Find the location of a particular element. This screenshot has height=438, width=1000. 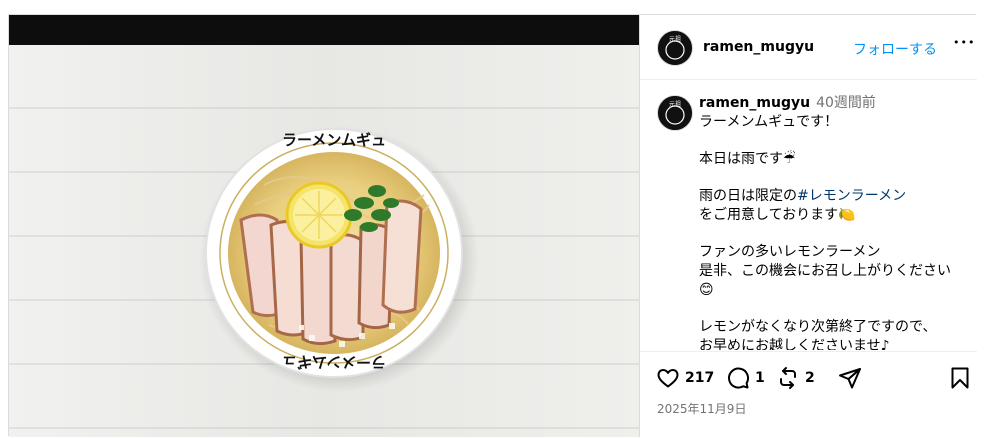

share-send-icon is located at coordinates (850, 378).